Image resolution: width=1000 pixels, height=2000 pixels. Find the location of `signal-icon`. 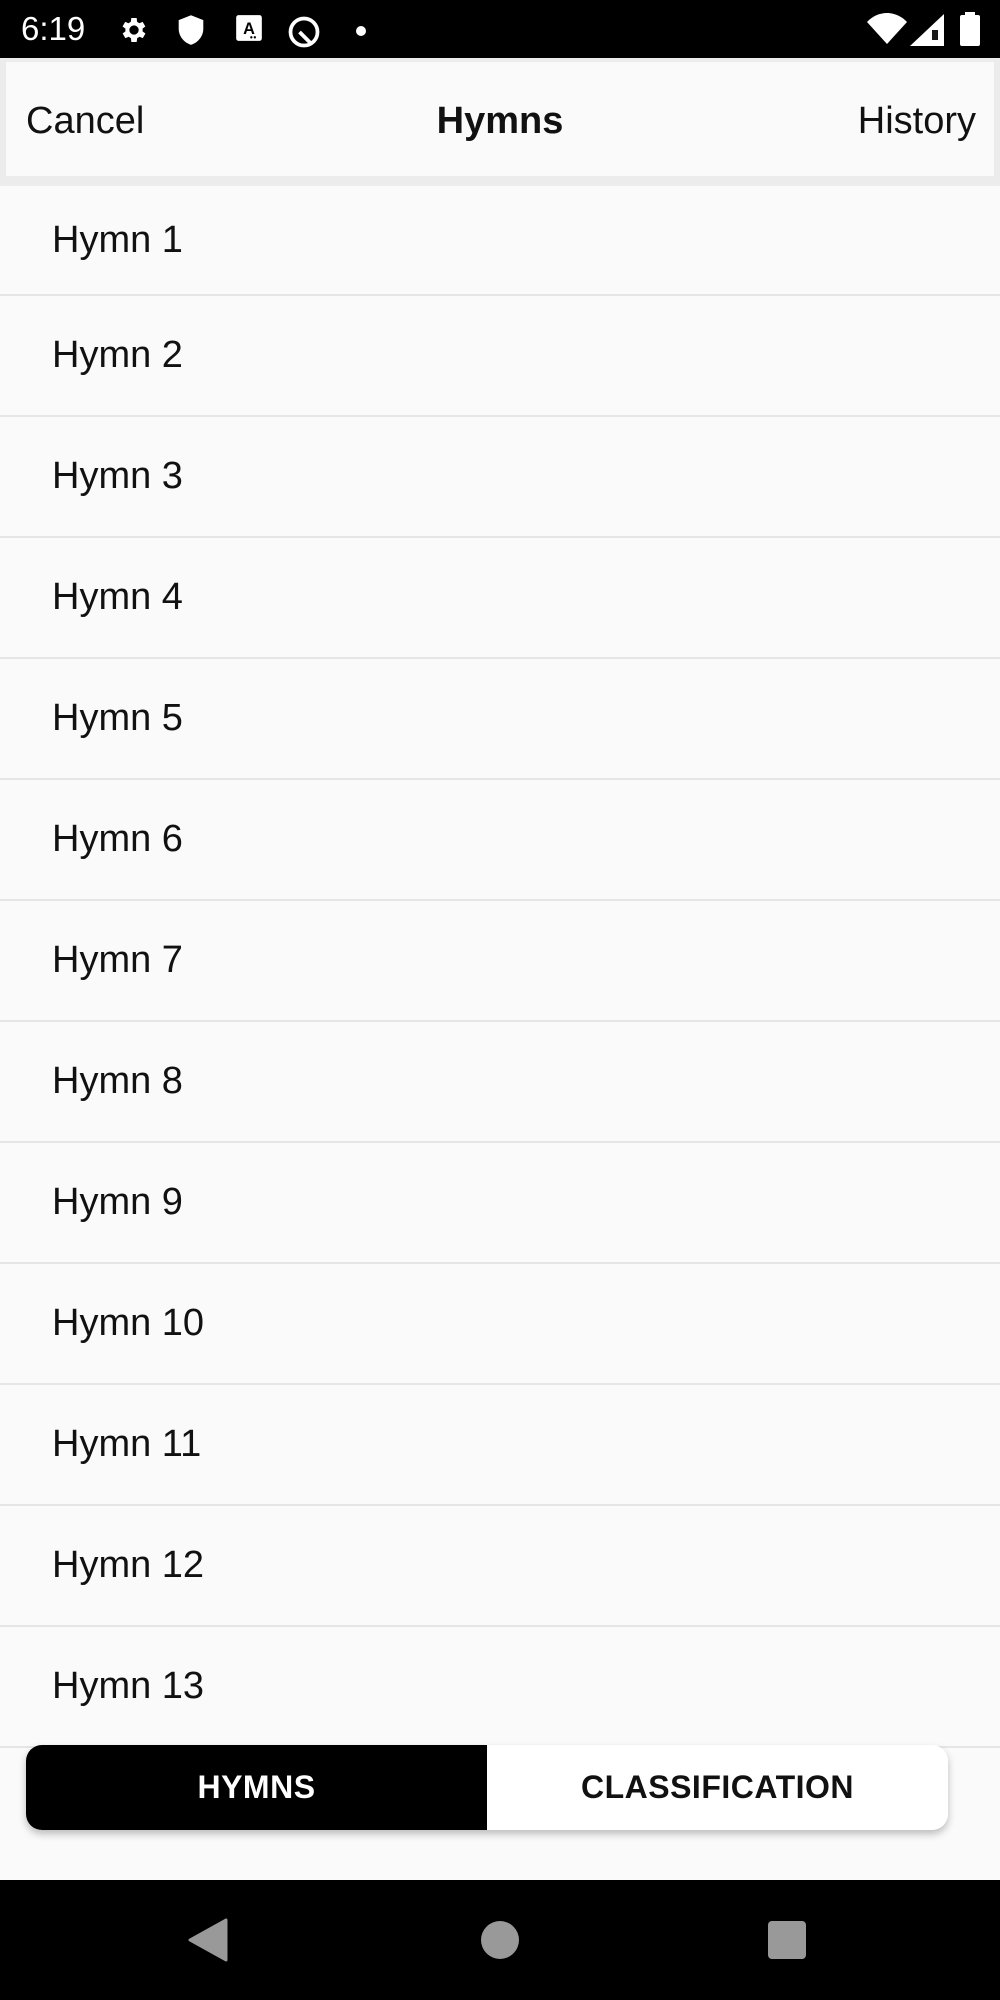

signal-icon is located at coordinates (927, 32).